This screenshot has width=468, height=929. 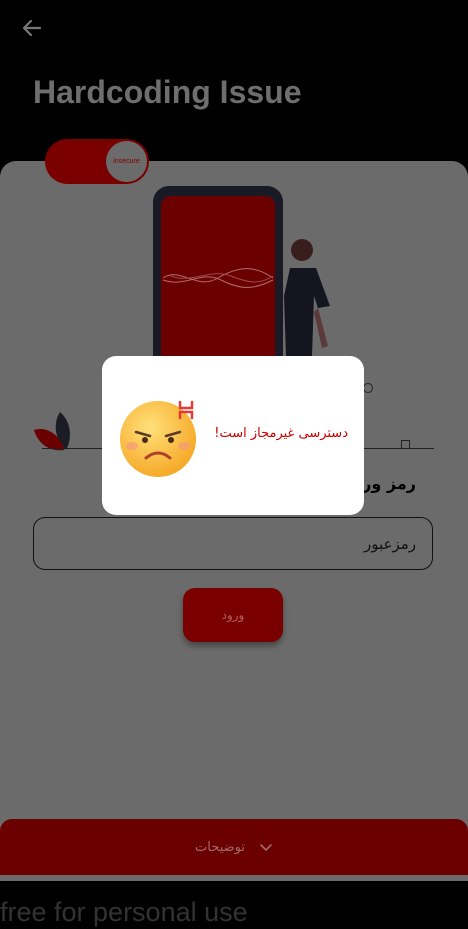 I want to click on phone-notch, so click(x=218, y=190).